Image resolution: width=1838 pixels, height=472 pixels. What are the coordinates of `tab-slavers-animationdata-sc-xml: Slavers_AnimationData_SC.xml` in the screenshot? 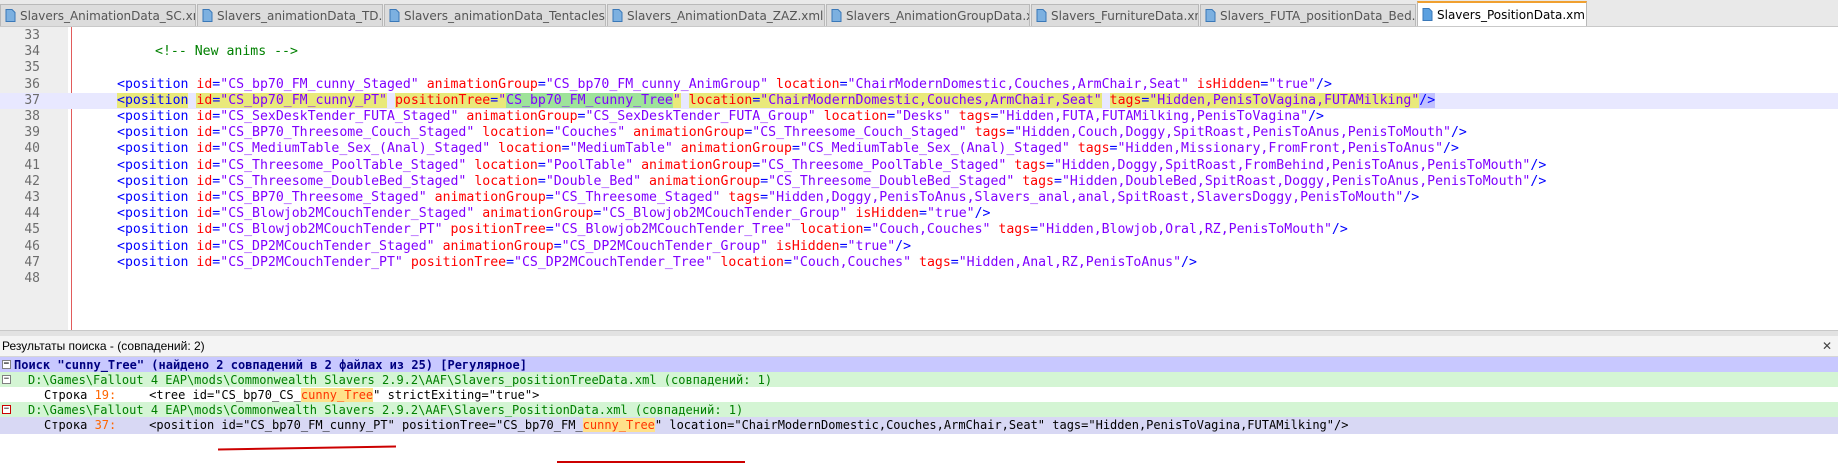 It's located at (98, 15).